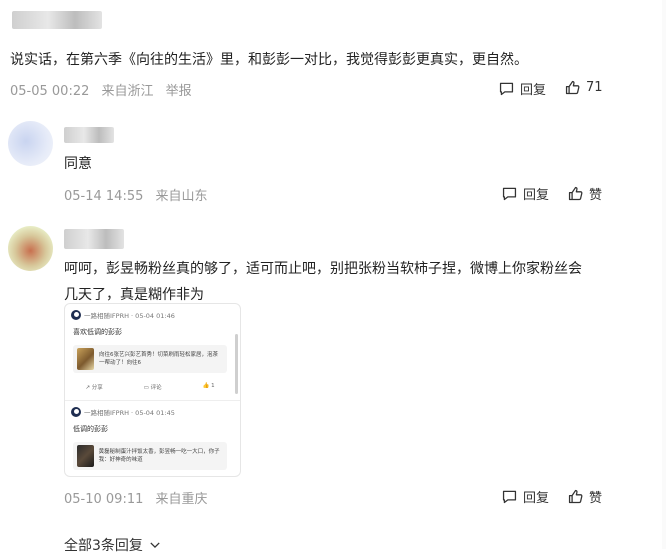  I want to click on comment-meta: 05-05 00:22 来自浙江 举报, so click(105, 89).